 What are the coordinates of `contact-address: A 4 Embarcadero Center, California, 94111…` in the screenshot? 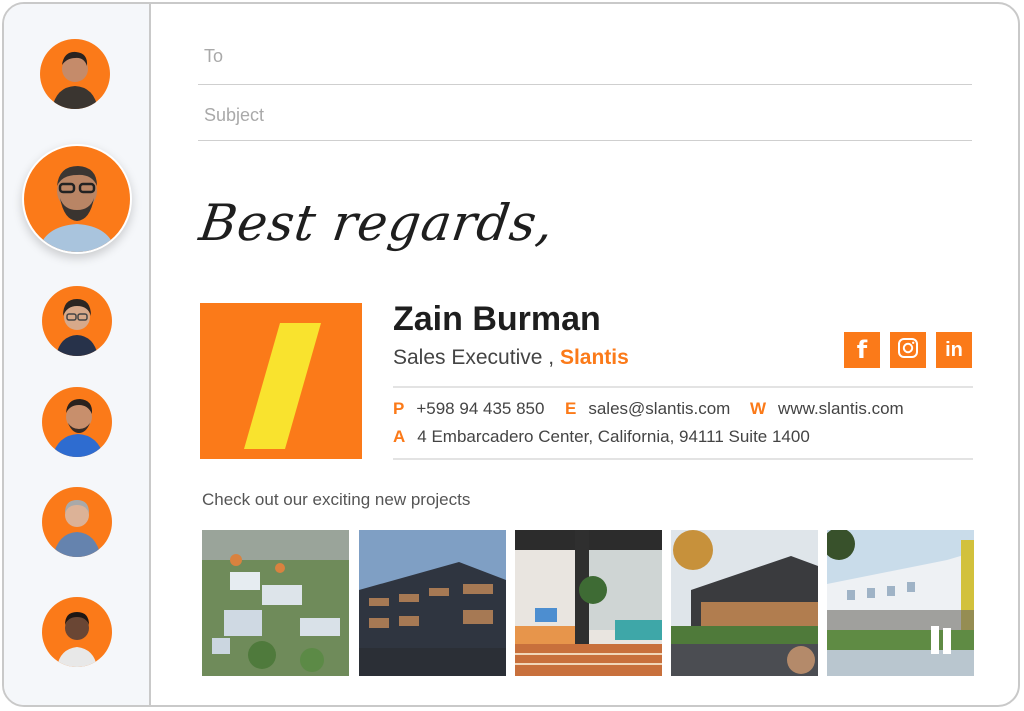 It's located at (601, 437).